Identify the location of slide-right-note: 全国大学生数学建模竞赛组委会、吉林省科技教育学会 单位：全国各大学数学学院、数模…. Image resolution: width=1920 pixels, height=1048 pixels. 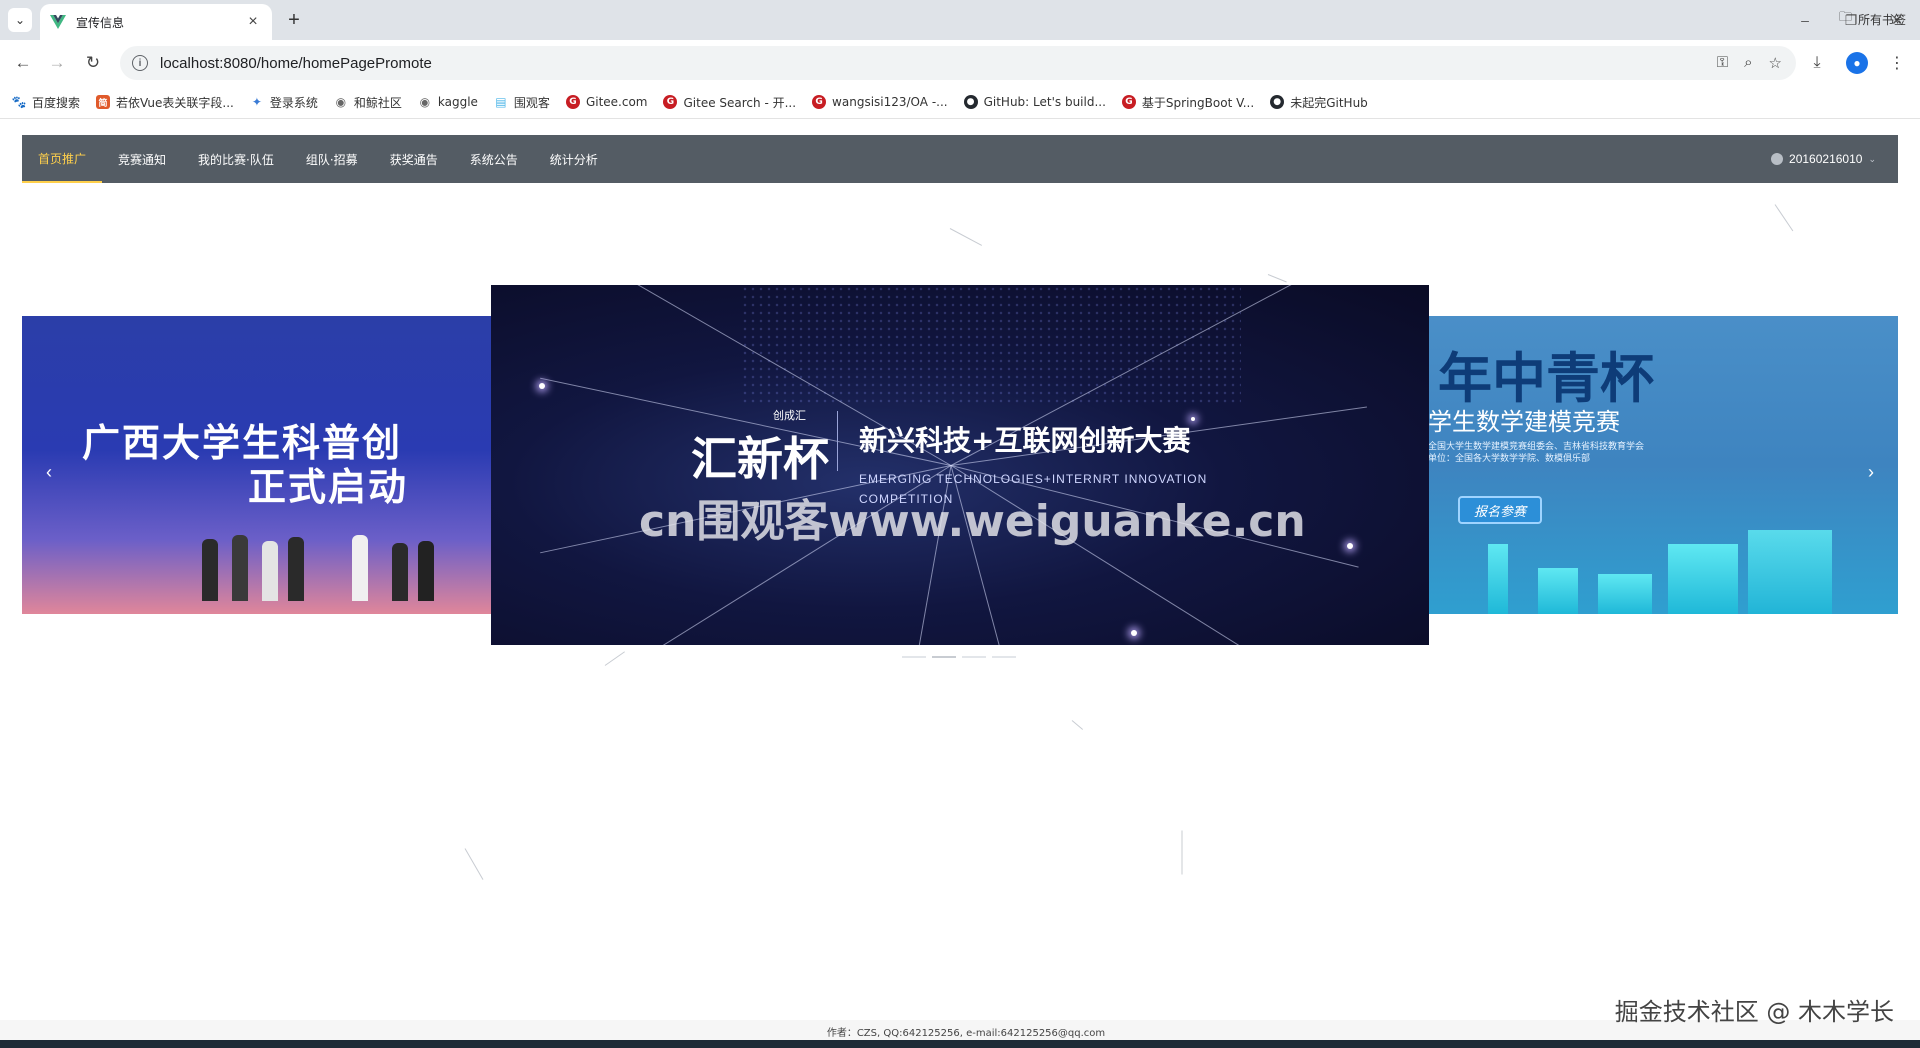
(1536, 452).